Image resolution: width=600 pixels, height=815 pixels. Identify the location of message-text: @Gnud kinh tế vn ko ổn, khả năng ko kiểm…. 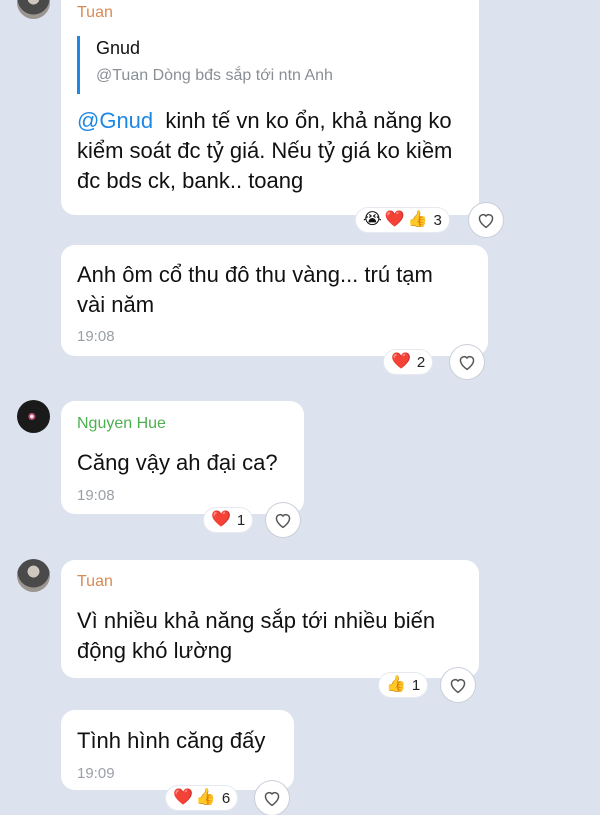
(277, 151).